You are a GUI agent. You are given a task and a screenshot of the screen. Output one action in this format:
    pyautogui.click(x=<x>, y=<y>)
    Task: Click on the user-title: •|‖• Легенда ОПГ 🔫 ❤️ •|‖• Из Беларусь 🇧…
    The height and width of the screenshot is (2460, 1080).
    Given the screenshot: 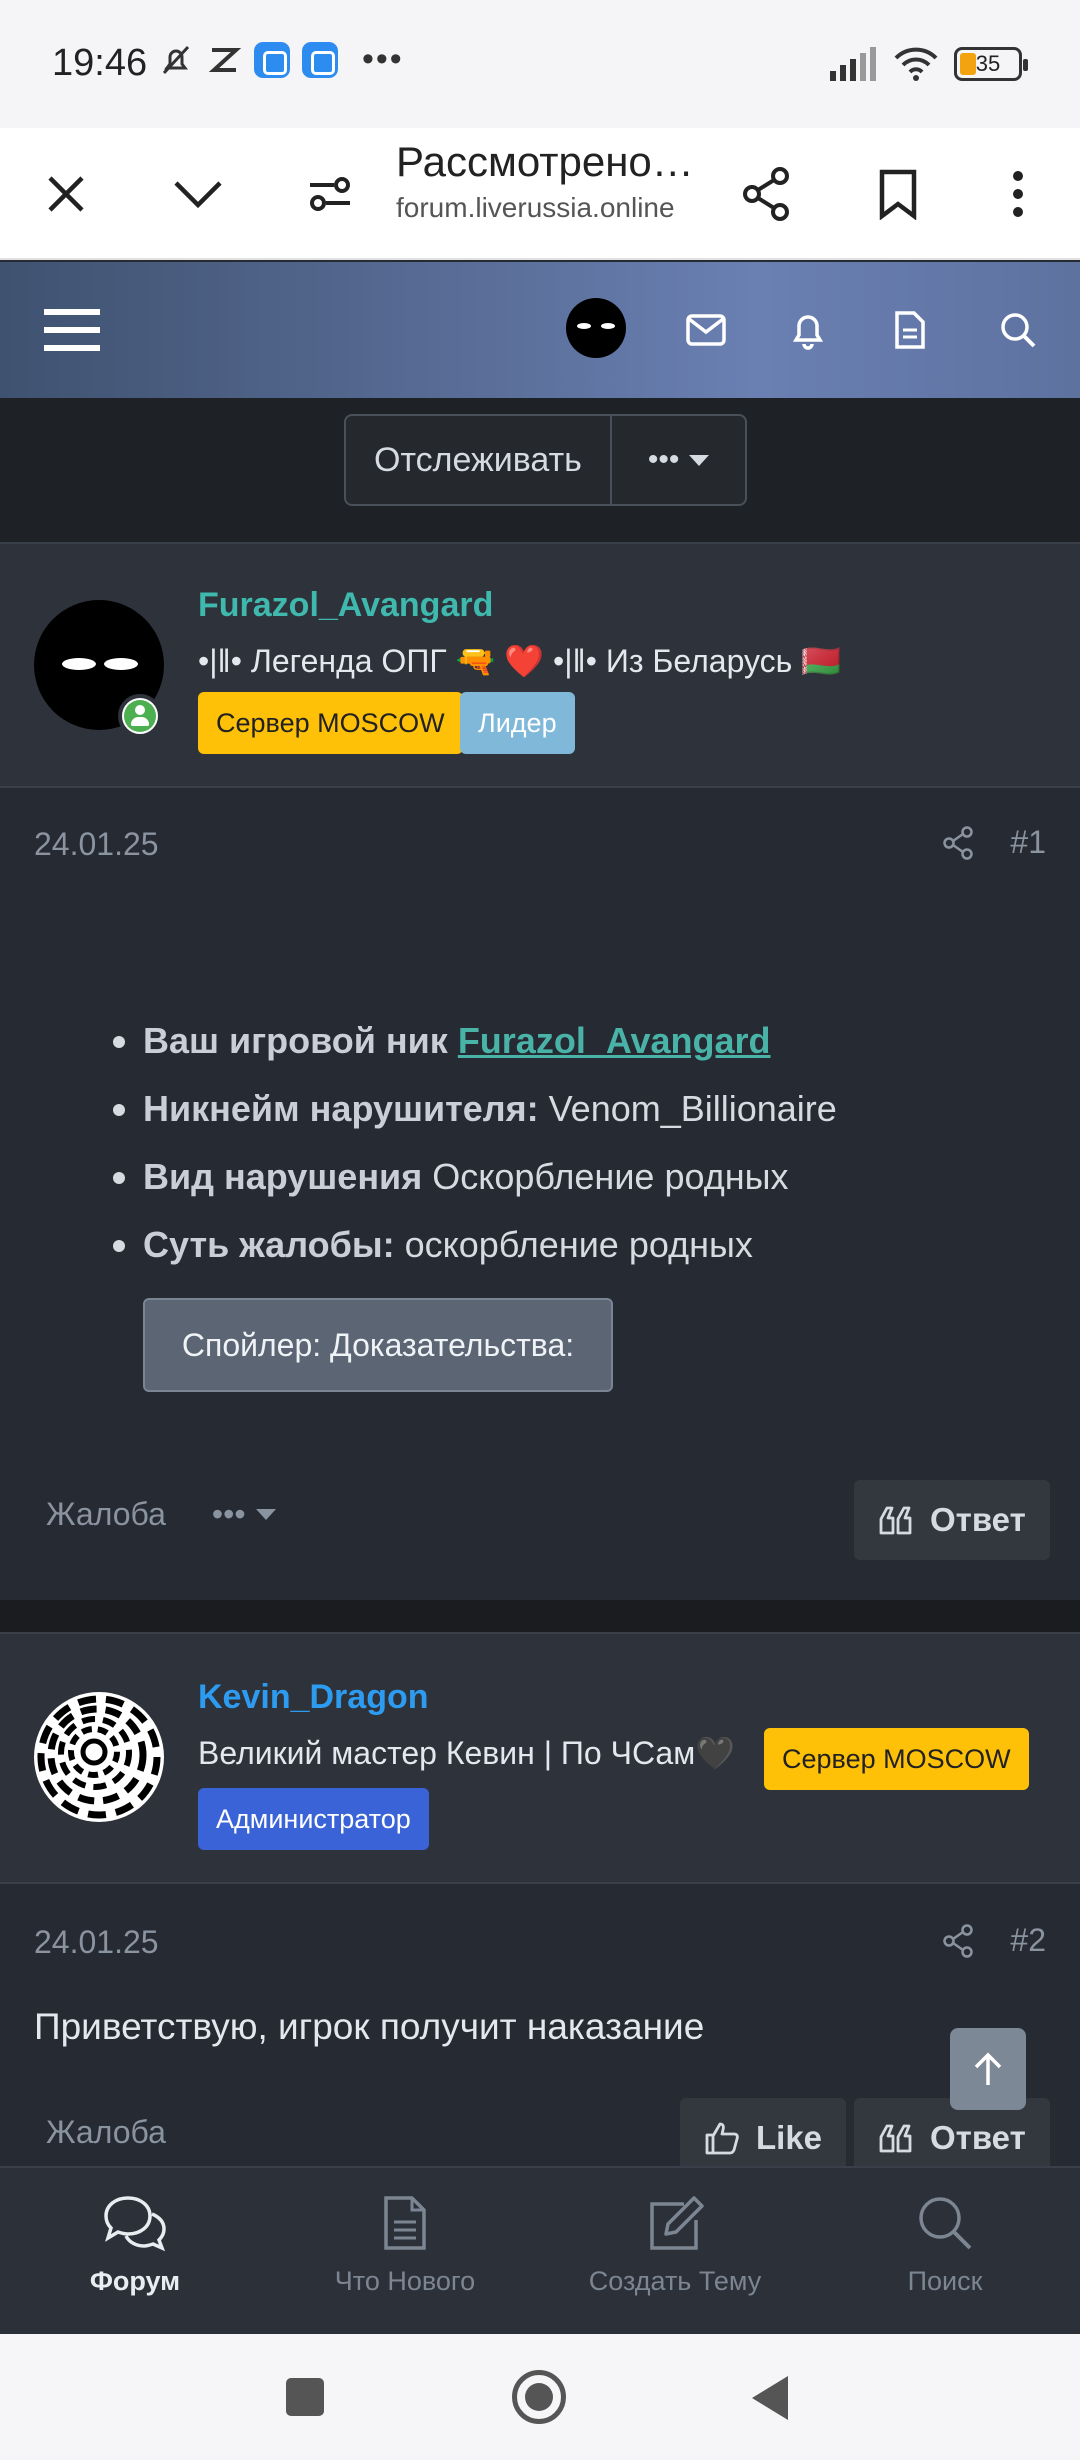 What is the action you would take?
    pyautogui.click(x=520, y=661)
    